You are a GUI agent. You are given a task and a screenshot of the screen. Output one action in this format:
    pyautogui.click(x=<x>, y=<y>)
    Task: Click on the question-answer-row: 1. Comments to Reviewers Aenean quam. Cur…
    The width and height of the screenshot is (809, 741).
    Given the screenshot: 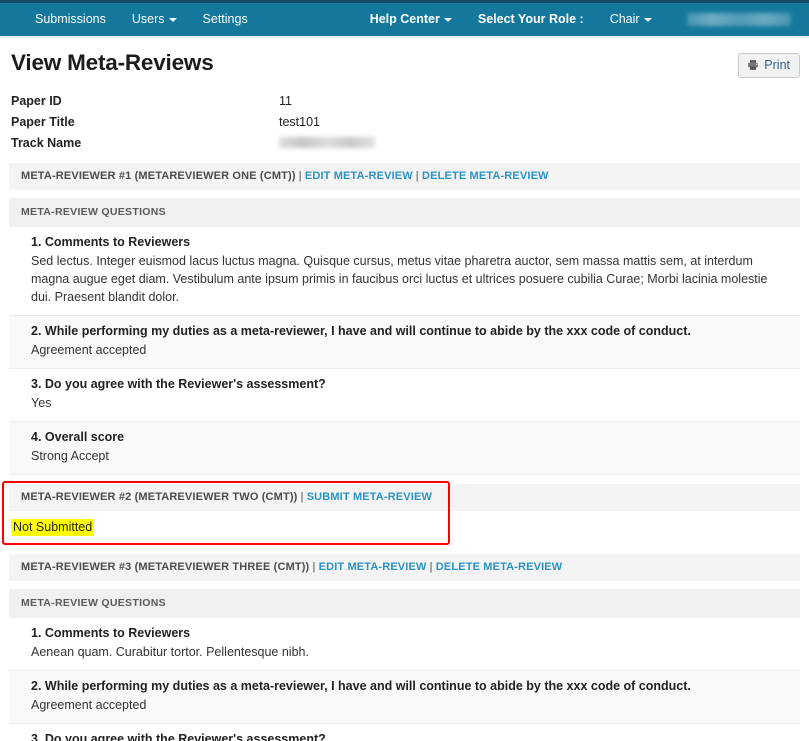 What is the action you would take?
    pyautogui.click(x=404, y=644)
    